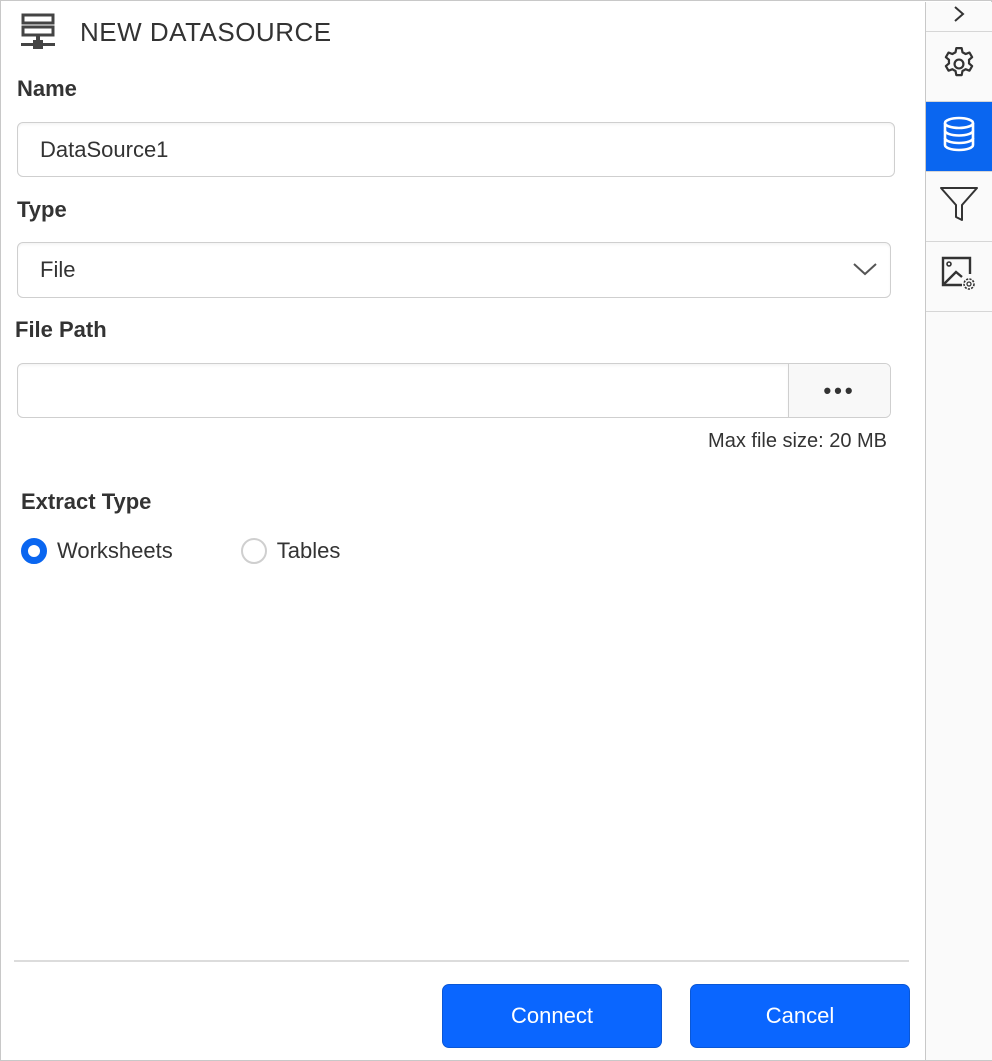  I want to click on radio-checked-icon, so click(34, 551).